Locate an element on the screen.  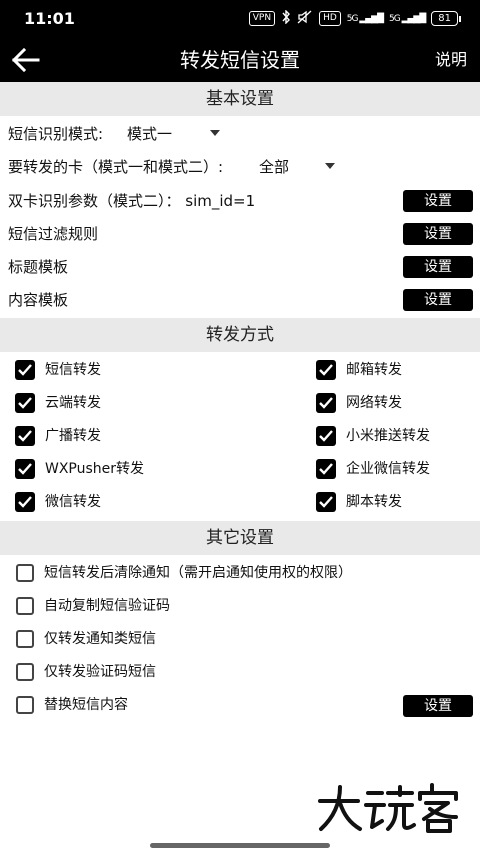
forward-option-label: 邮箱转发 is located at coordinates (374, 370).